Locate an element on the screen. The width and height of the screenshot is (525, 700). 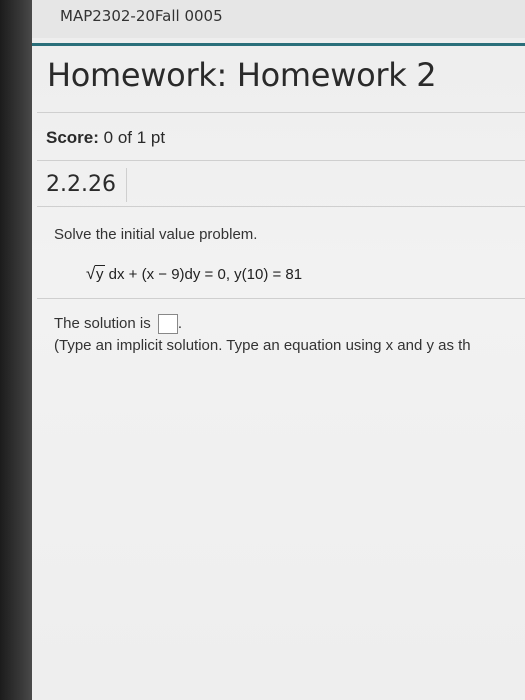
score-display: Score: 0 of 1 pt is located at coordinates (105, 138).